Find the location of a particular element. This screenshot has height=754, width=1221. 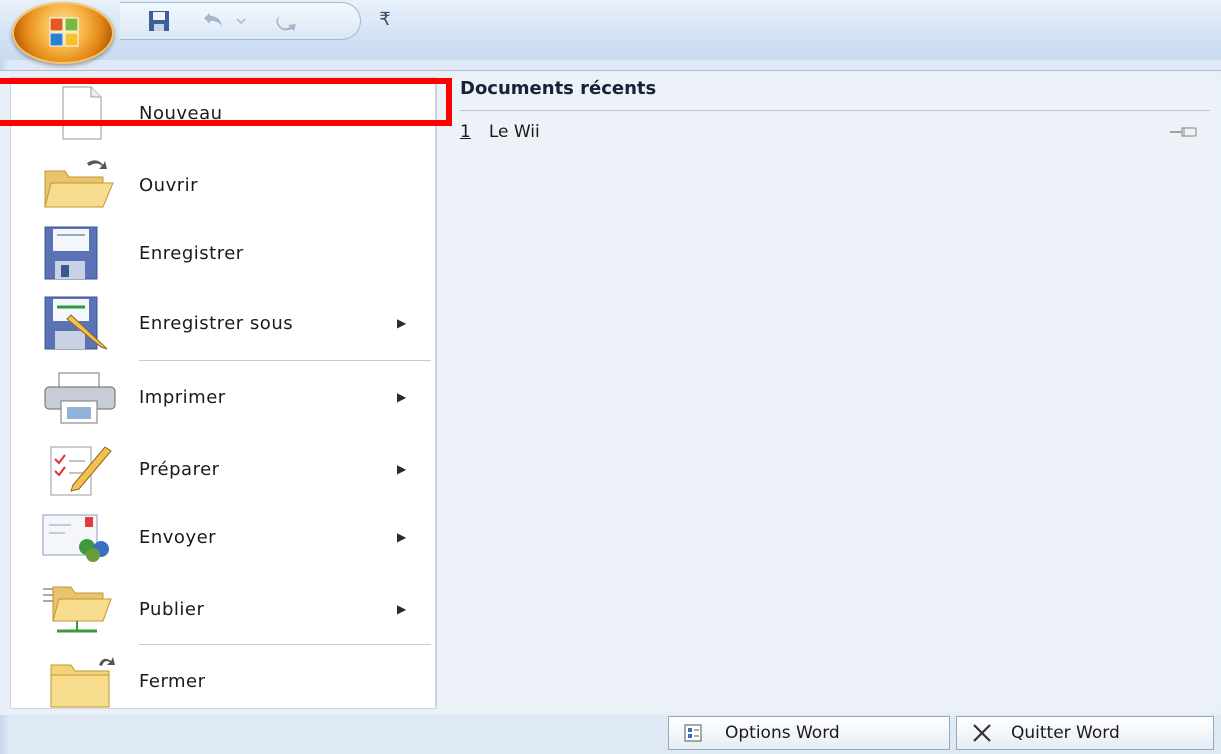

recent-document-name: Le Wii is located at coordinates (514, 132).